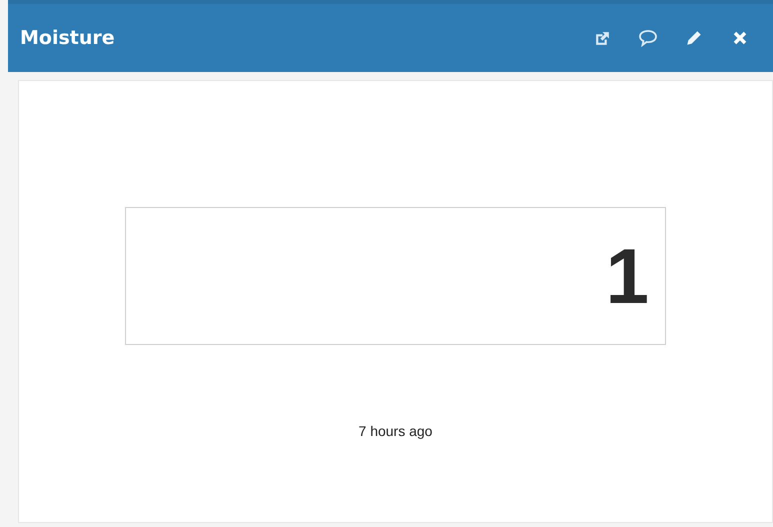 This screenshot has width=773, height=527. What do you see at coordinates (67, 38) in the screenshot?
I see `panel-title: Moisture` at bounding box center [67, 38].